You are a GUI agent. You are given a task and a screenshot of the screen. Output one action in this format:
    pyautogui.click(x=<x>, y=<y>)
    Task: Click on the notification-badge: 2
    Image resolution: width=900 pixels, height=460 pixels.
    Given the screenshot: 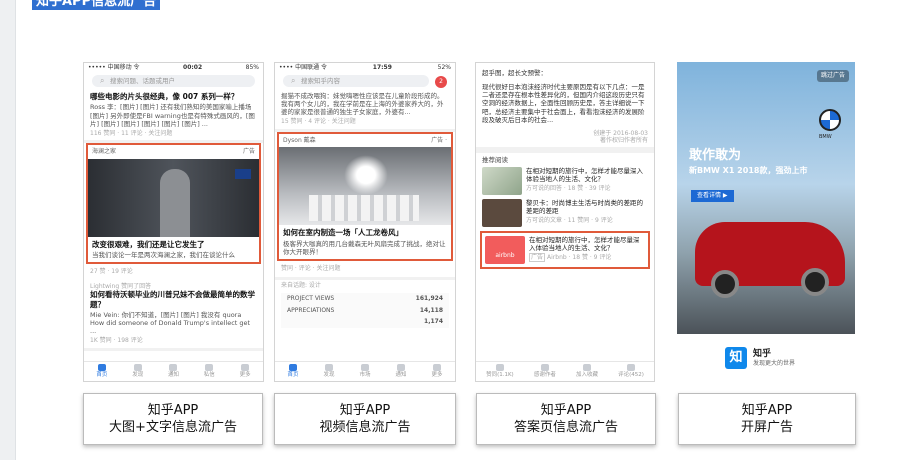 What is the action you would take?
    pyautogui.click(x=441, y=82)
    